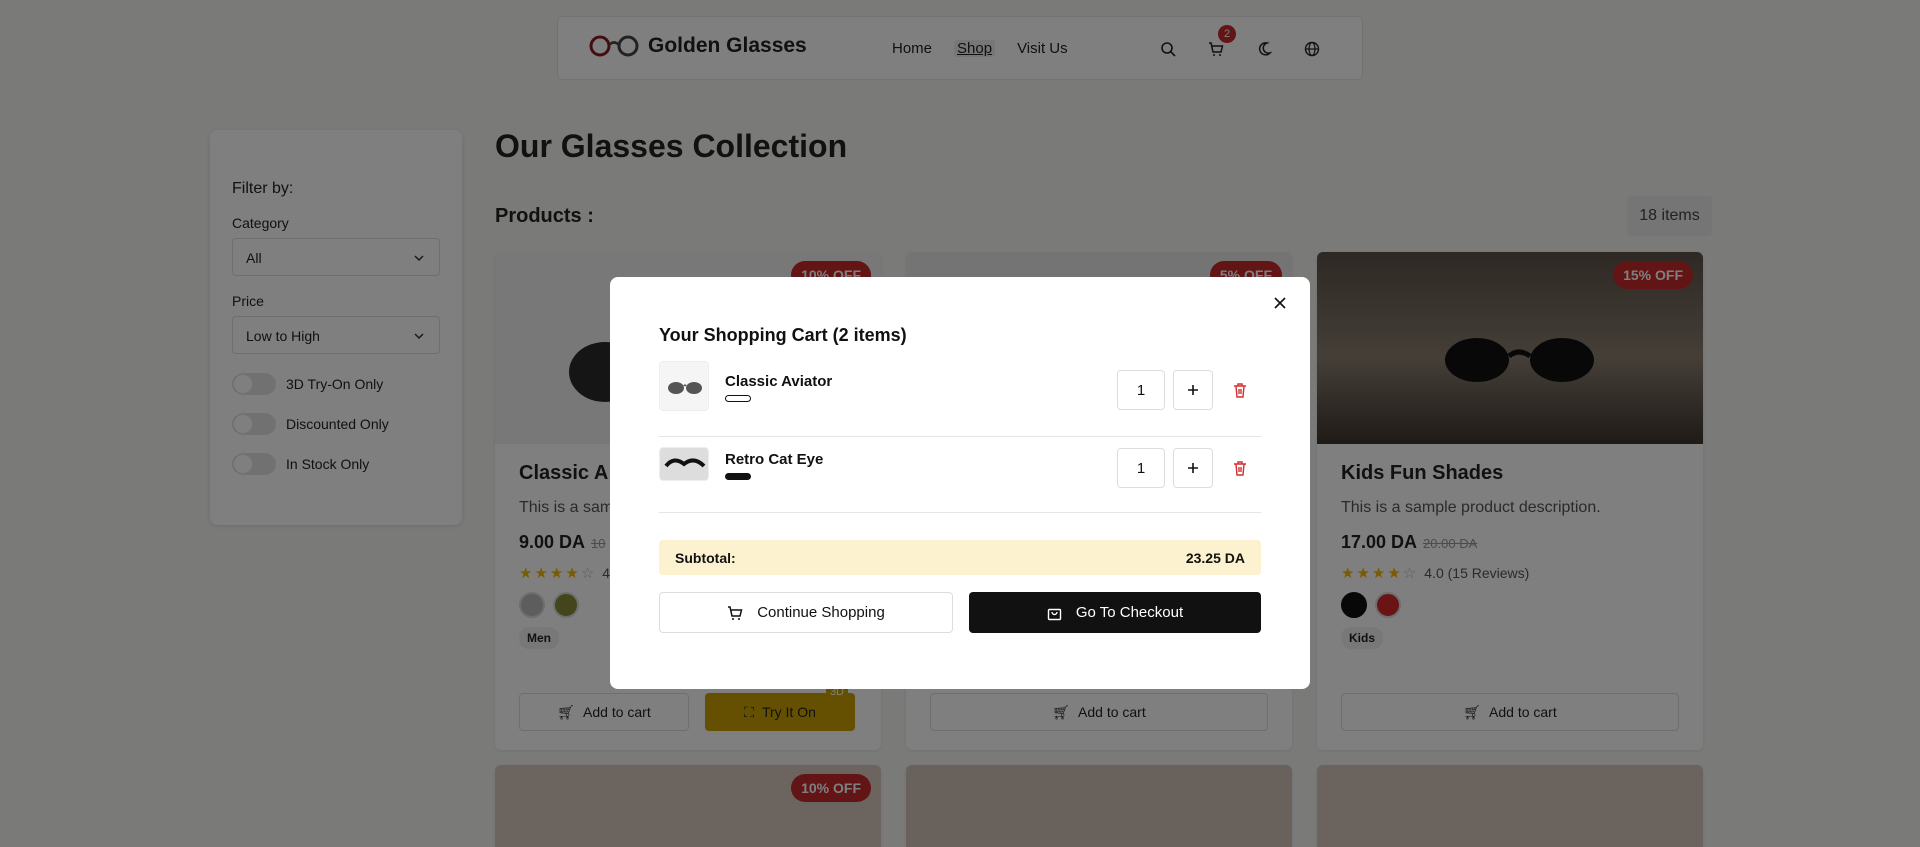  I want to click on subtotal-label: Subtotal:, so click(705, 557).